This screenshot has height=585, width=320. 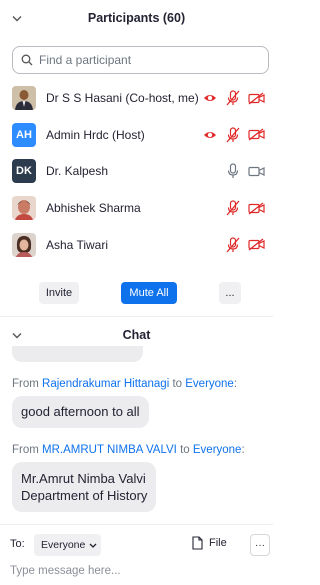 I want to click on footer-divider, so click(x=136, y=524).